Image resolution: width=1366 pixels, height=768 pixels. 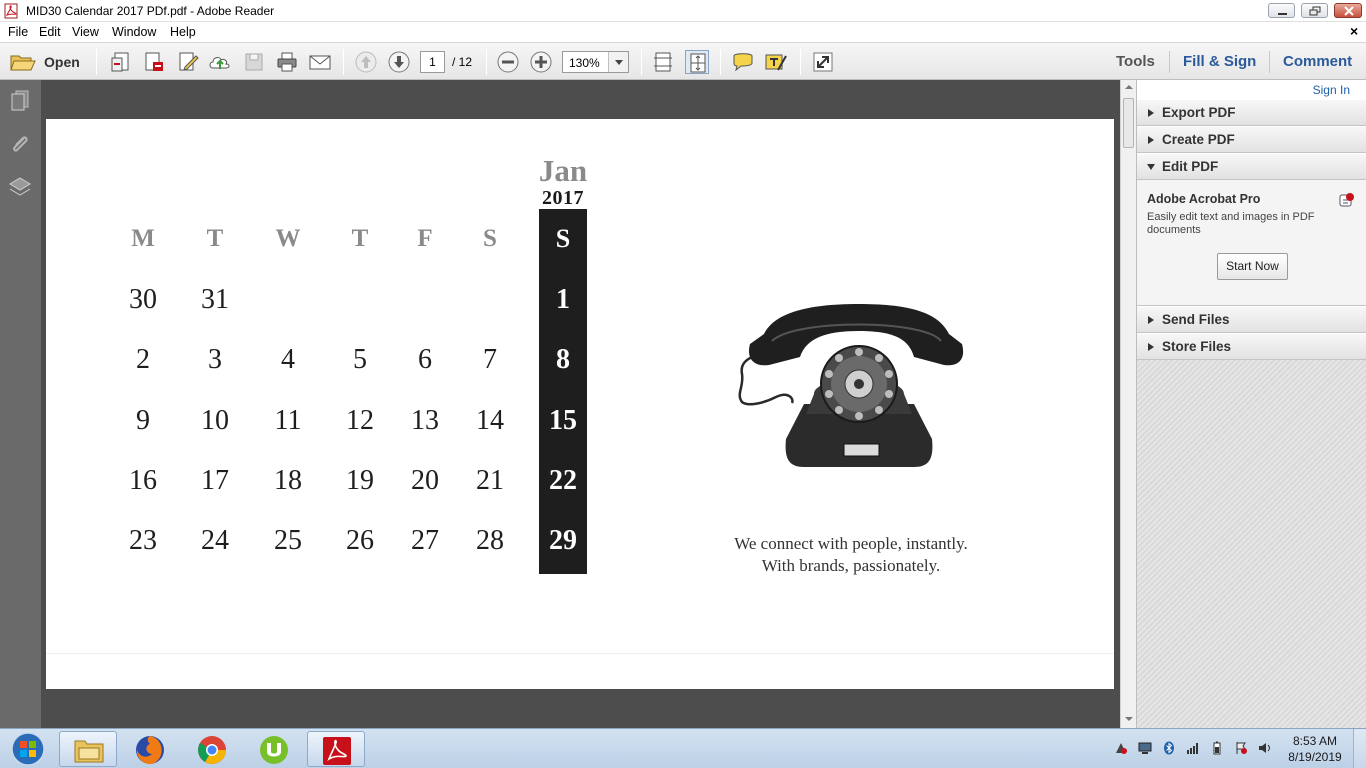 What do you see at coordinates (432, 62) in the screenshot?
I see `page-number-input: 1` at bounding box center [432, 62].